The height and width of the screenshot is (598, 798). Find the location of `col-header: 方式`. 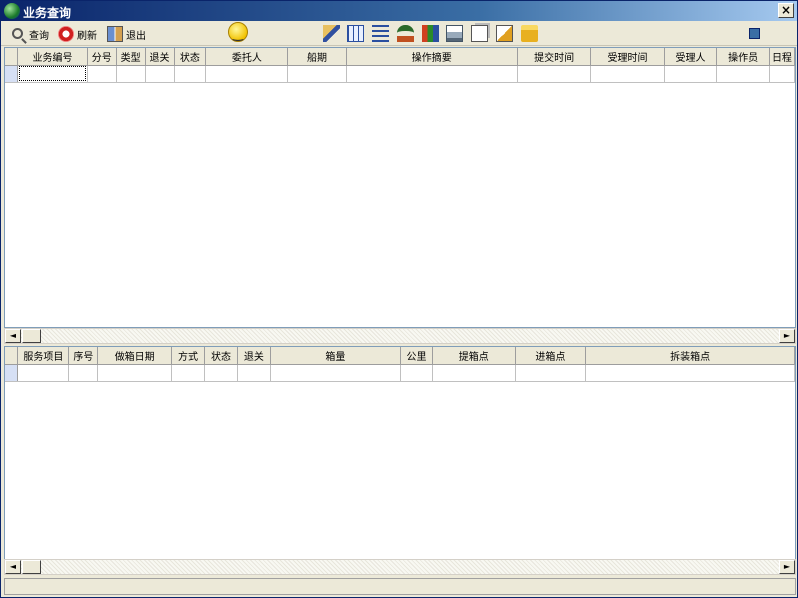

col-header: 方式 is located at coordinates (188, 356).